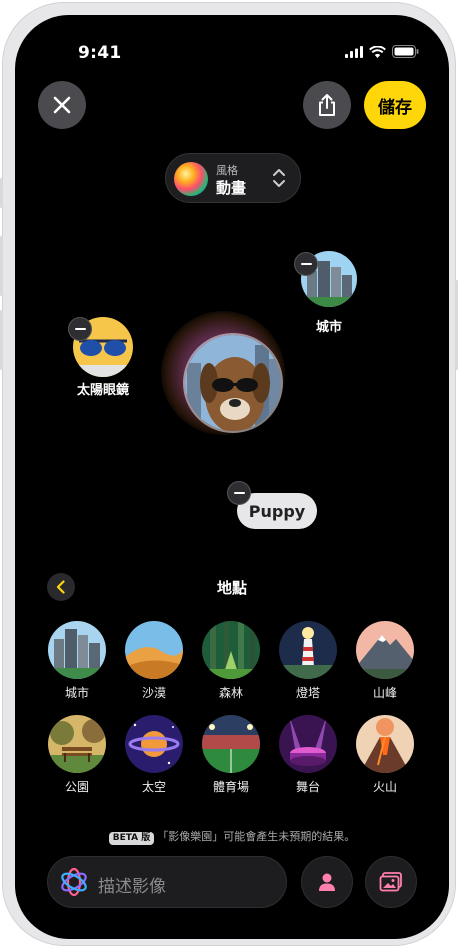  Describe the element at coordinates (308, 650) in the screenshot. I see `lighthouse-thumbnail-icon` at that location.